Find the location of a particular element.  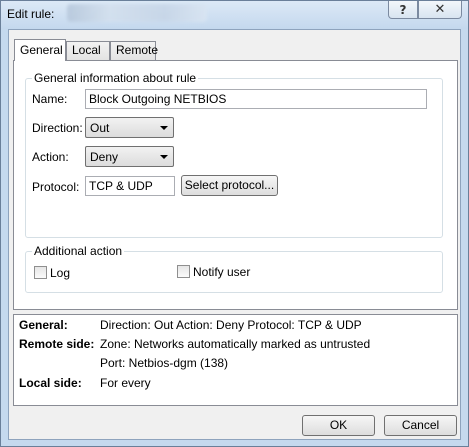

additional-action-group-title: Additional action is located at coordinates (78, 251).